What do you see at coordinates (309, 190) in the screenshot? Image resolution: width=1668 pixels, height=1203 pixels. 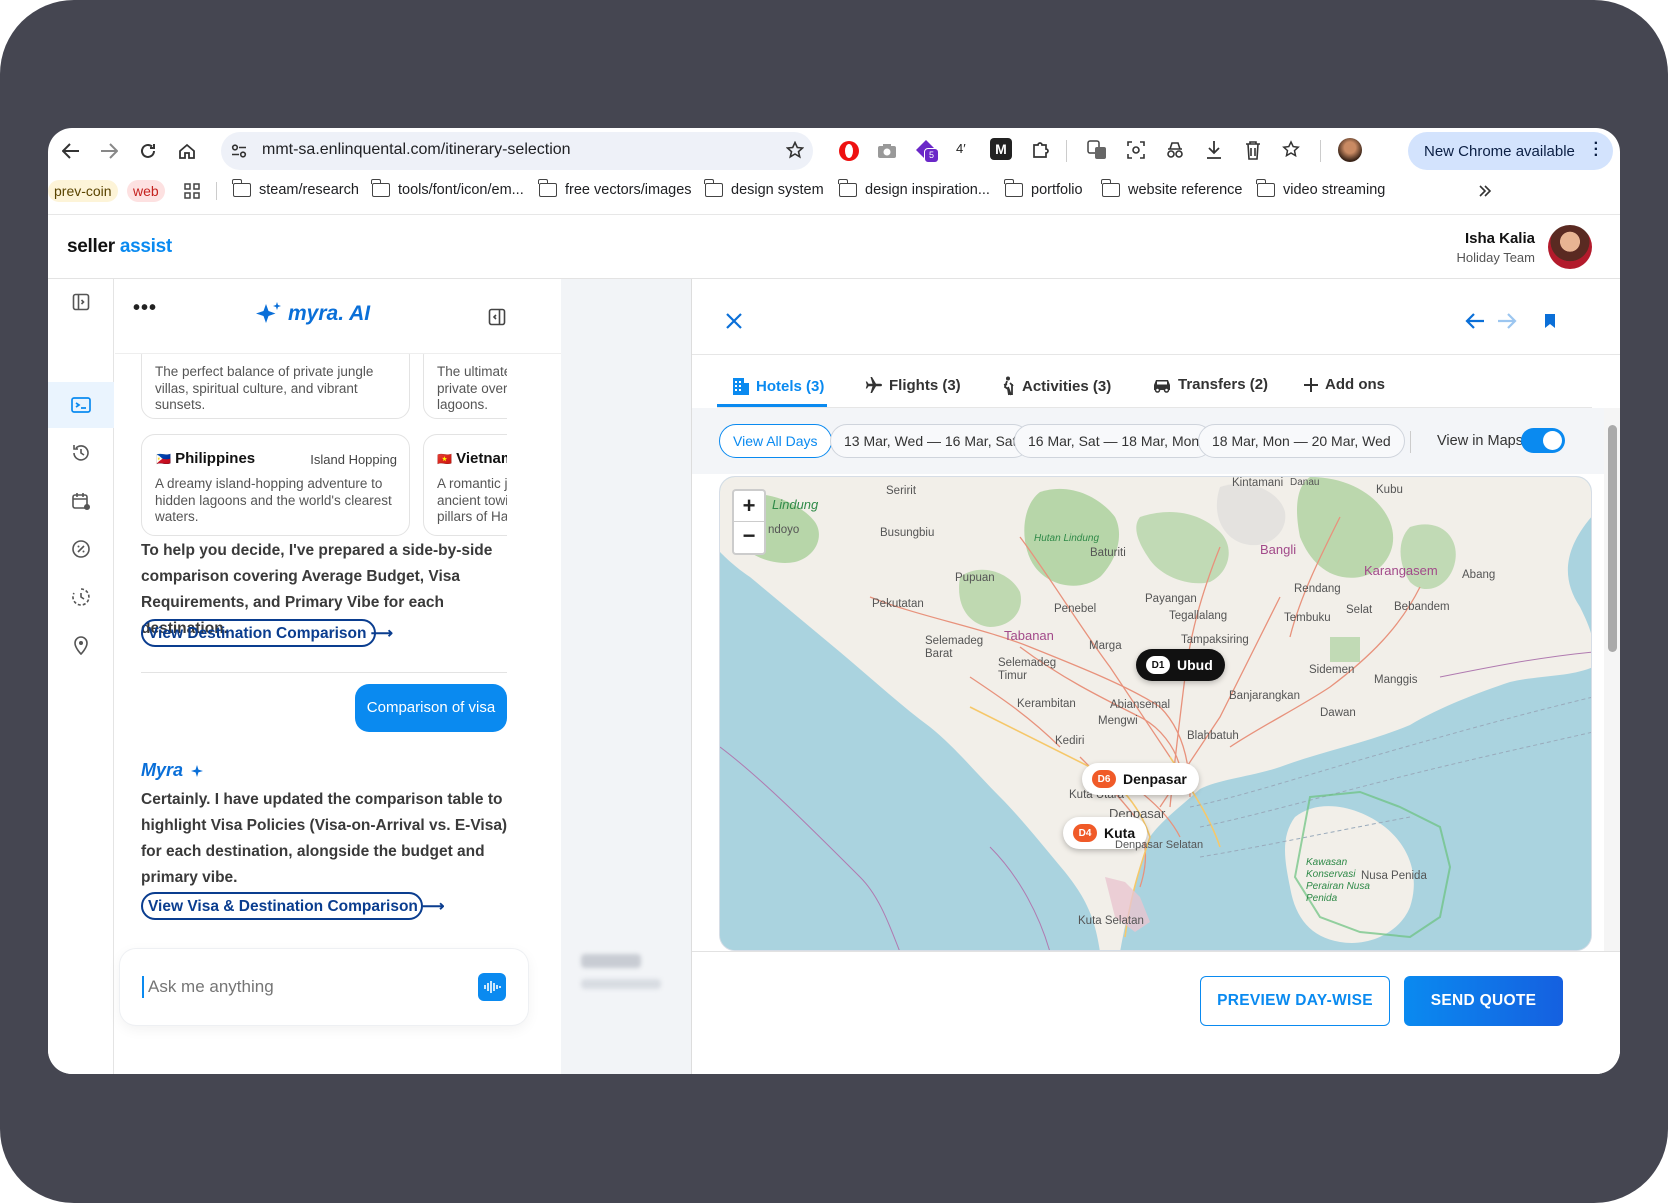 I see `bookmark-label: steam/research` at bounding box center [309, 190].